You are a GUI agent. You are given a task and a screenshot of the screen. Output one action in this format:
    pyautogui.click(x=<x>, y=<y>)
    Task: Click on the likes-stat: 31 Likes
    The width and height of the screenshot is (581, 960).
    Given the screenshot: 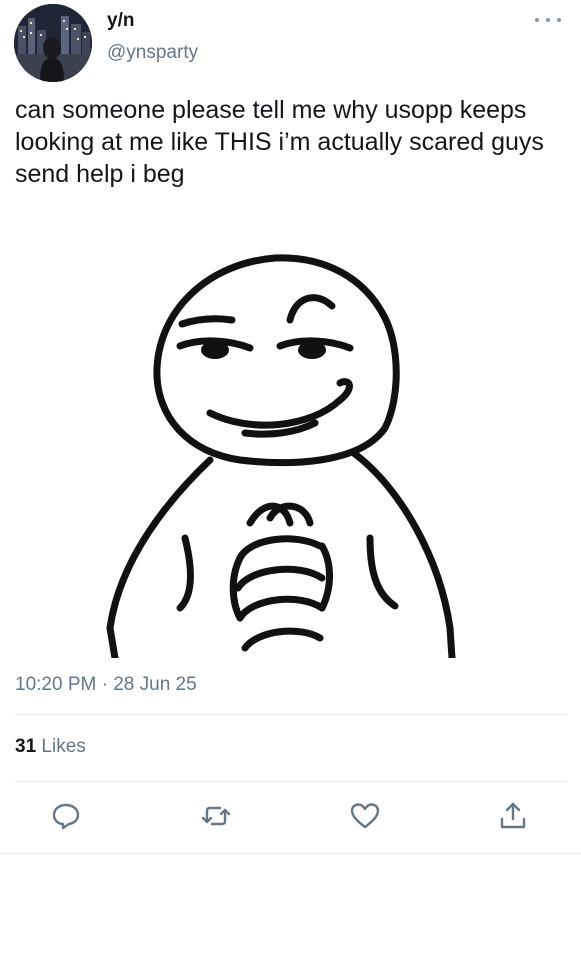 What is the action you would take?
    pyautogui.click(x=50, y=747)
    